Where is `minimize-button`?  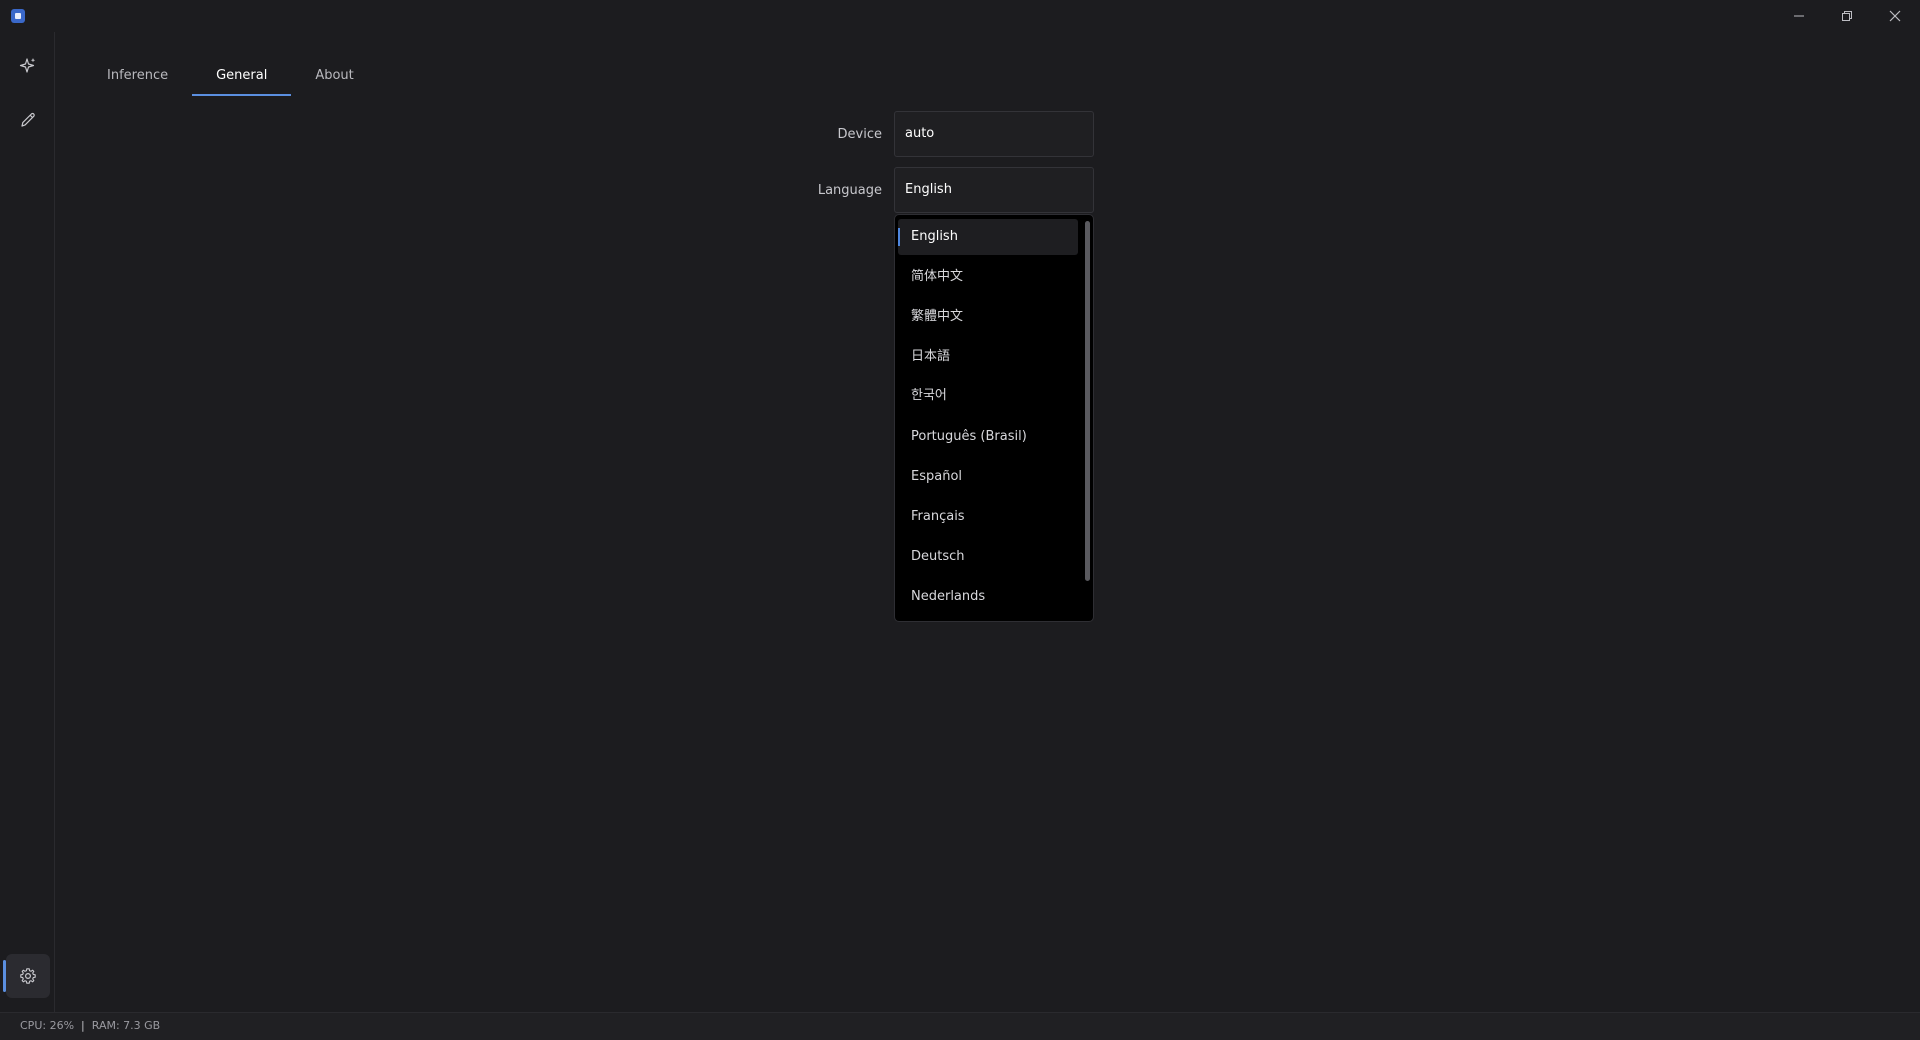
minimize-button is located at coordinates (1799, 16).